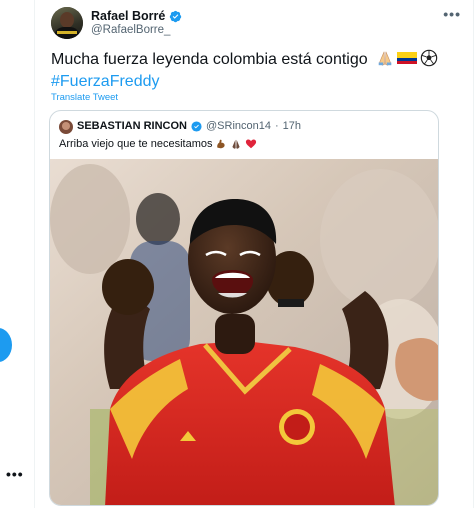 The width and height of the screenshot is (474, 508). Describe the element at coordinates (292, 126) in the screenshot. I see `quoted-timestamp: 17h` at that location.